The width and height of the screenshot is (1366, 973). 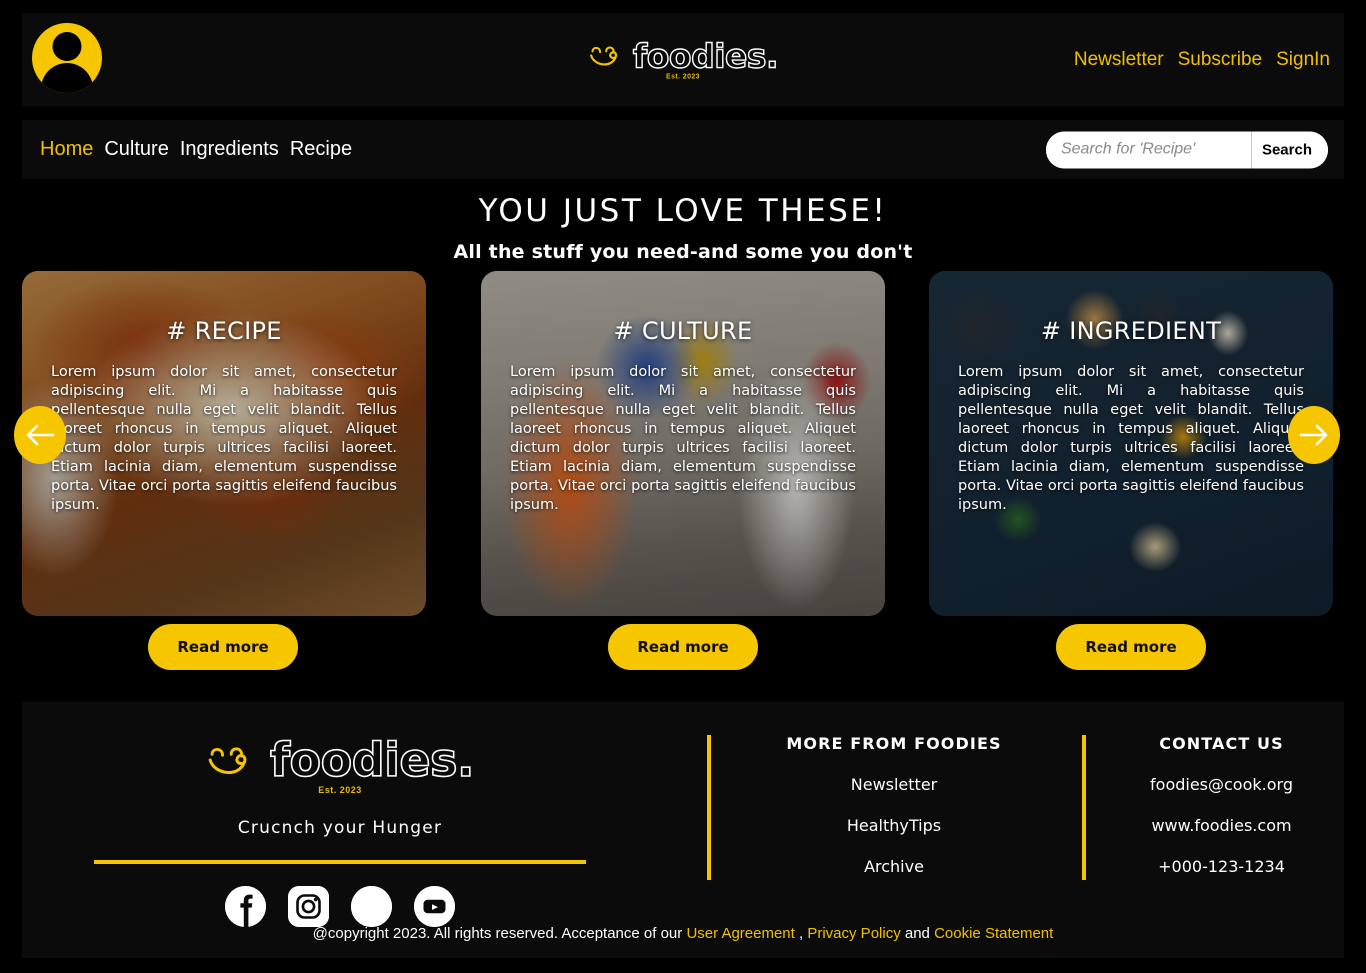 What do you see at coordinates (308, 906) in the screenshot?
I see `instagram-icon` at bounding box center [308, 906].